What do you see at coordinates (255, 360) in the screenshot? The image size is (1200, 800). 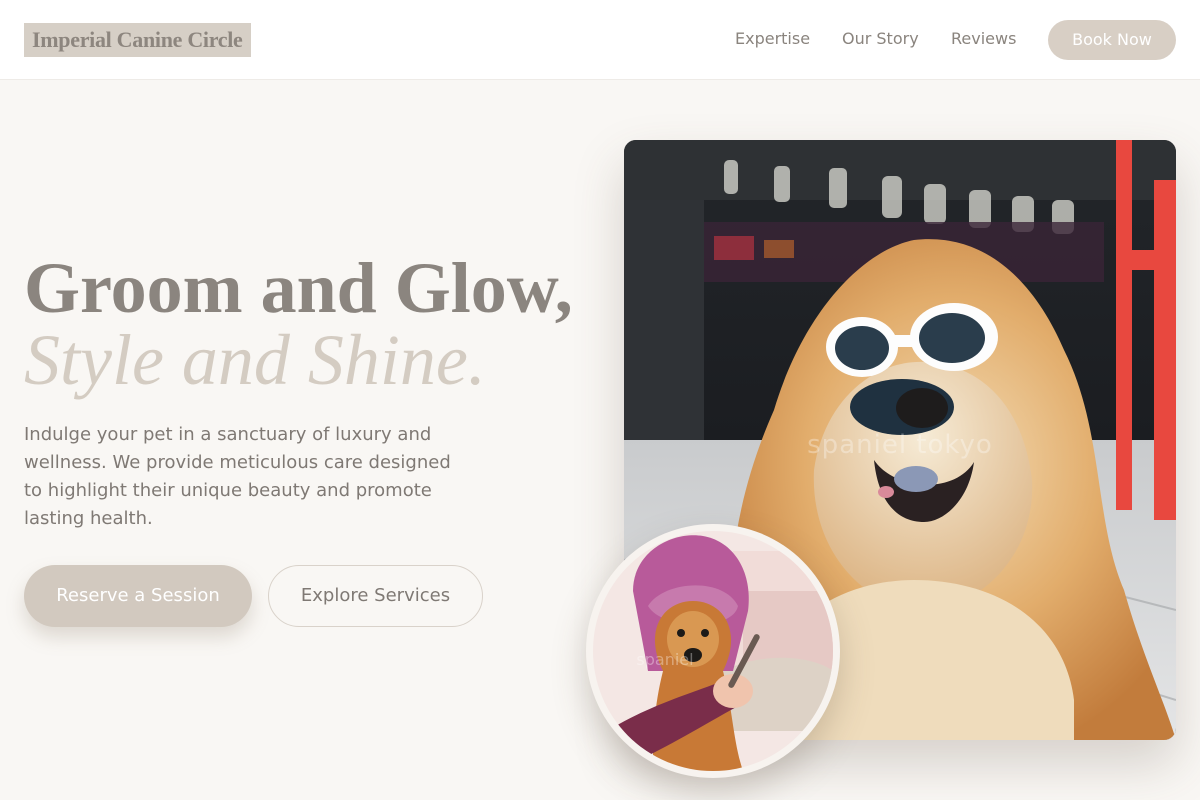 I see `hero-headline-accent: Style and Shine.` at bounding box center [255, 360].